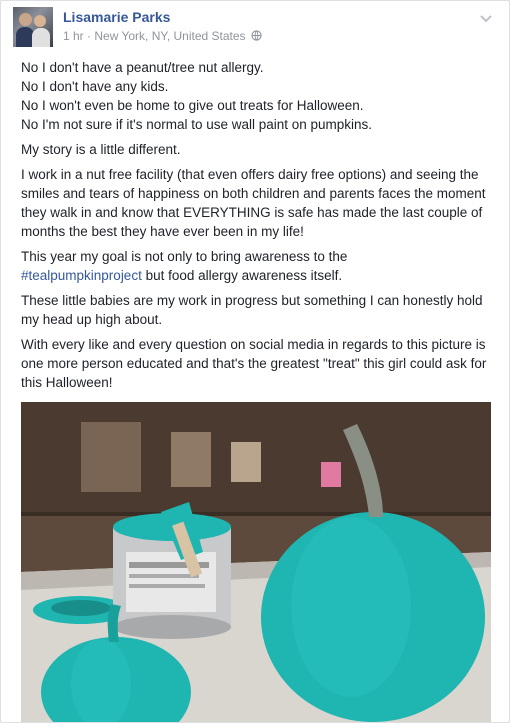 Image resolution: width=510 pixels, height=723 pixels. Describe the element at coordinates (256, 37) in the screenshot. I see `globe-icon` at that location.